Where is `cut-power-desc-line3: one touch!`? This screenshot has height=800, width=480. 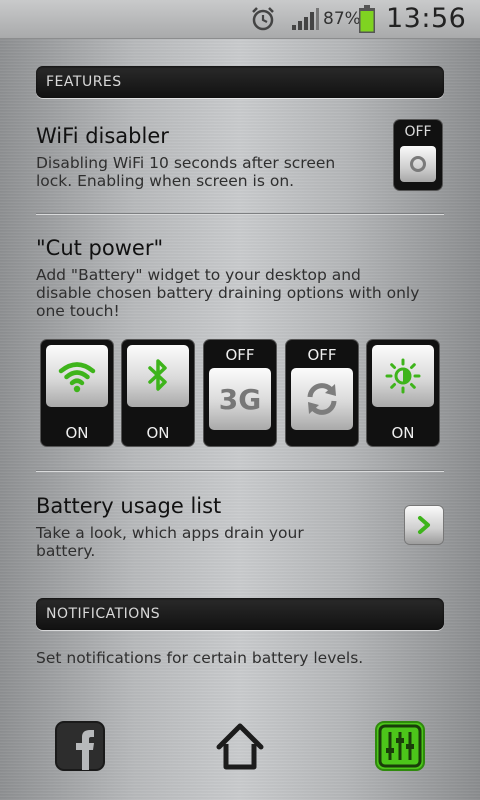
cut-power-desc-line3: one touch! is located at coordinates (78, 311).